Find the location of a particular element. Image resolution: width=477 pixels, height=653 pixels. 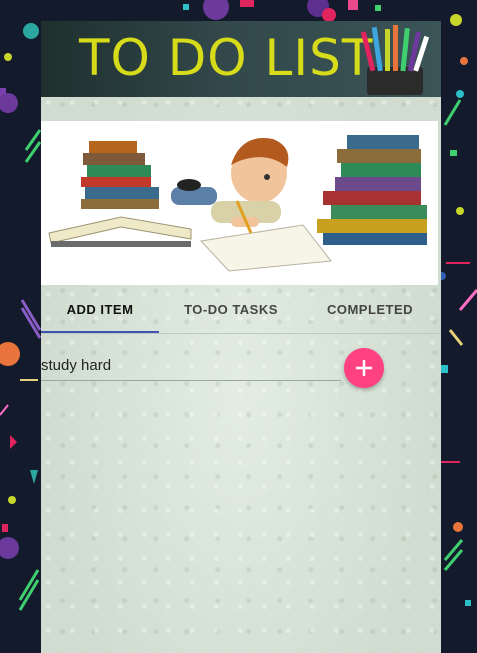

tab-bar: ADD ITEM TO-DO TASKS COMPLETED is located at coordinates (241, 312).